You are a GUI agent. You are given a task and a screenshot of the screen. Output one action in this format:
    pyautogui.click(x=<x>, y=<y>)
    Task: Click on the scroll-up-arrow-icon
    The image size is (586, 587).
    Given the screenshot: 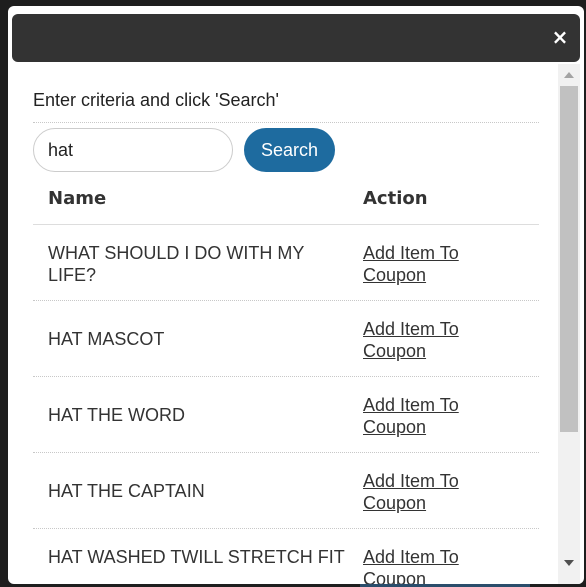 What is the action you would take?
    pyautogui.click(x=569, y=75)
    